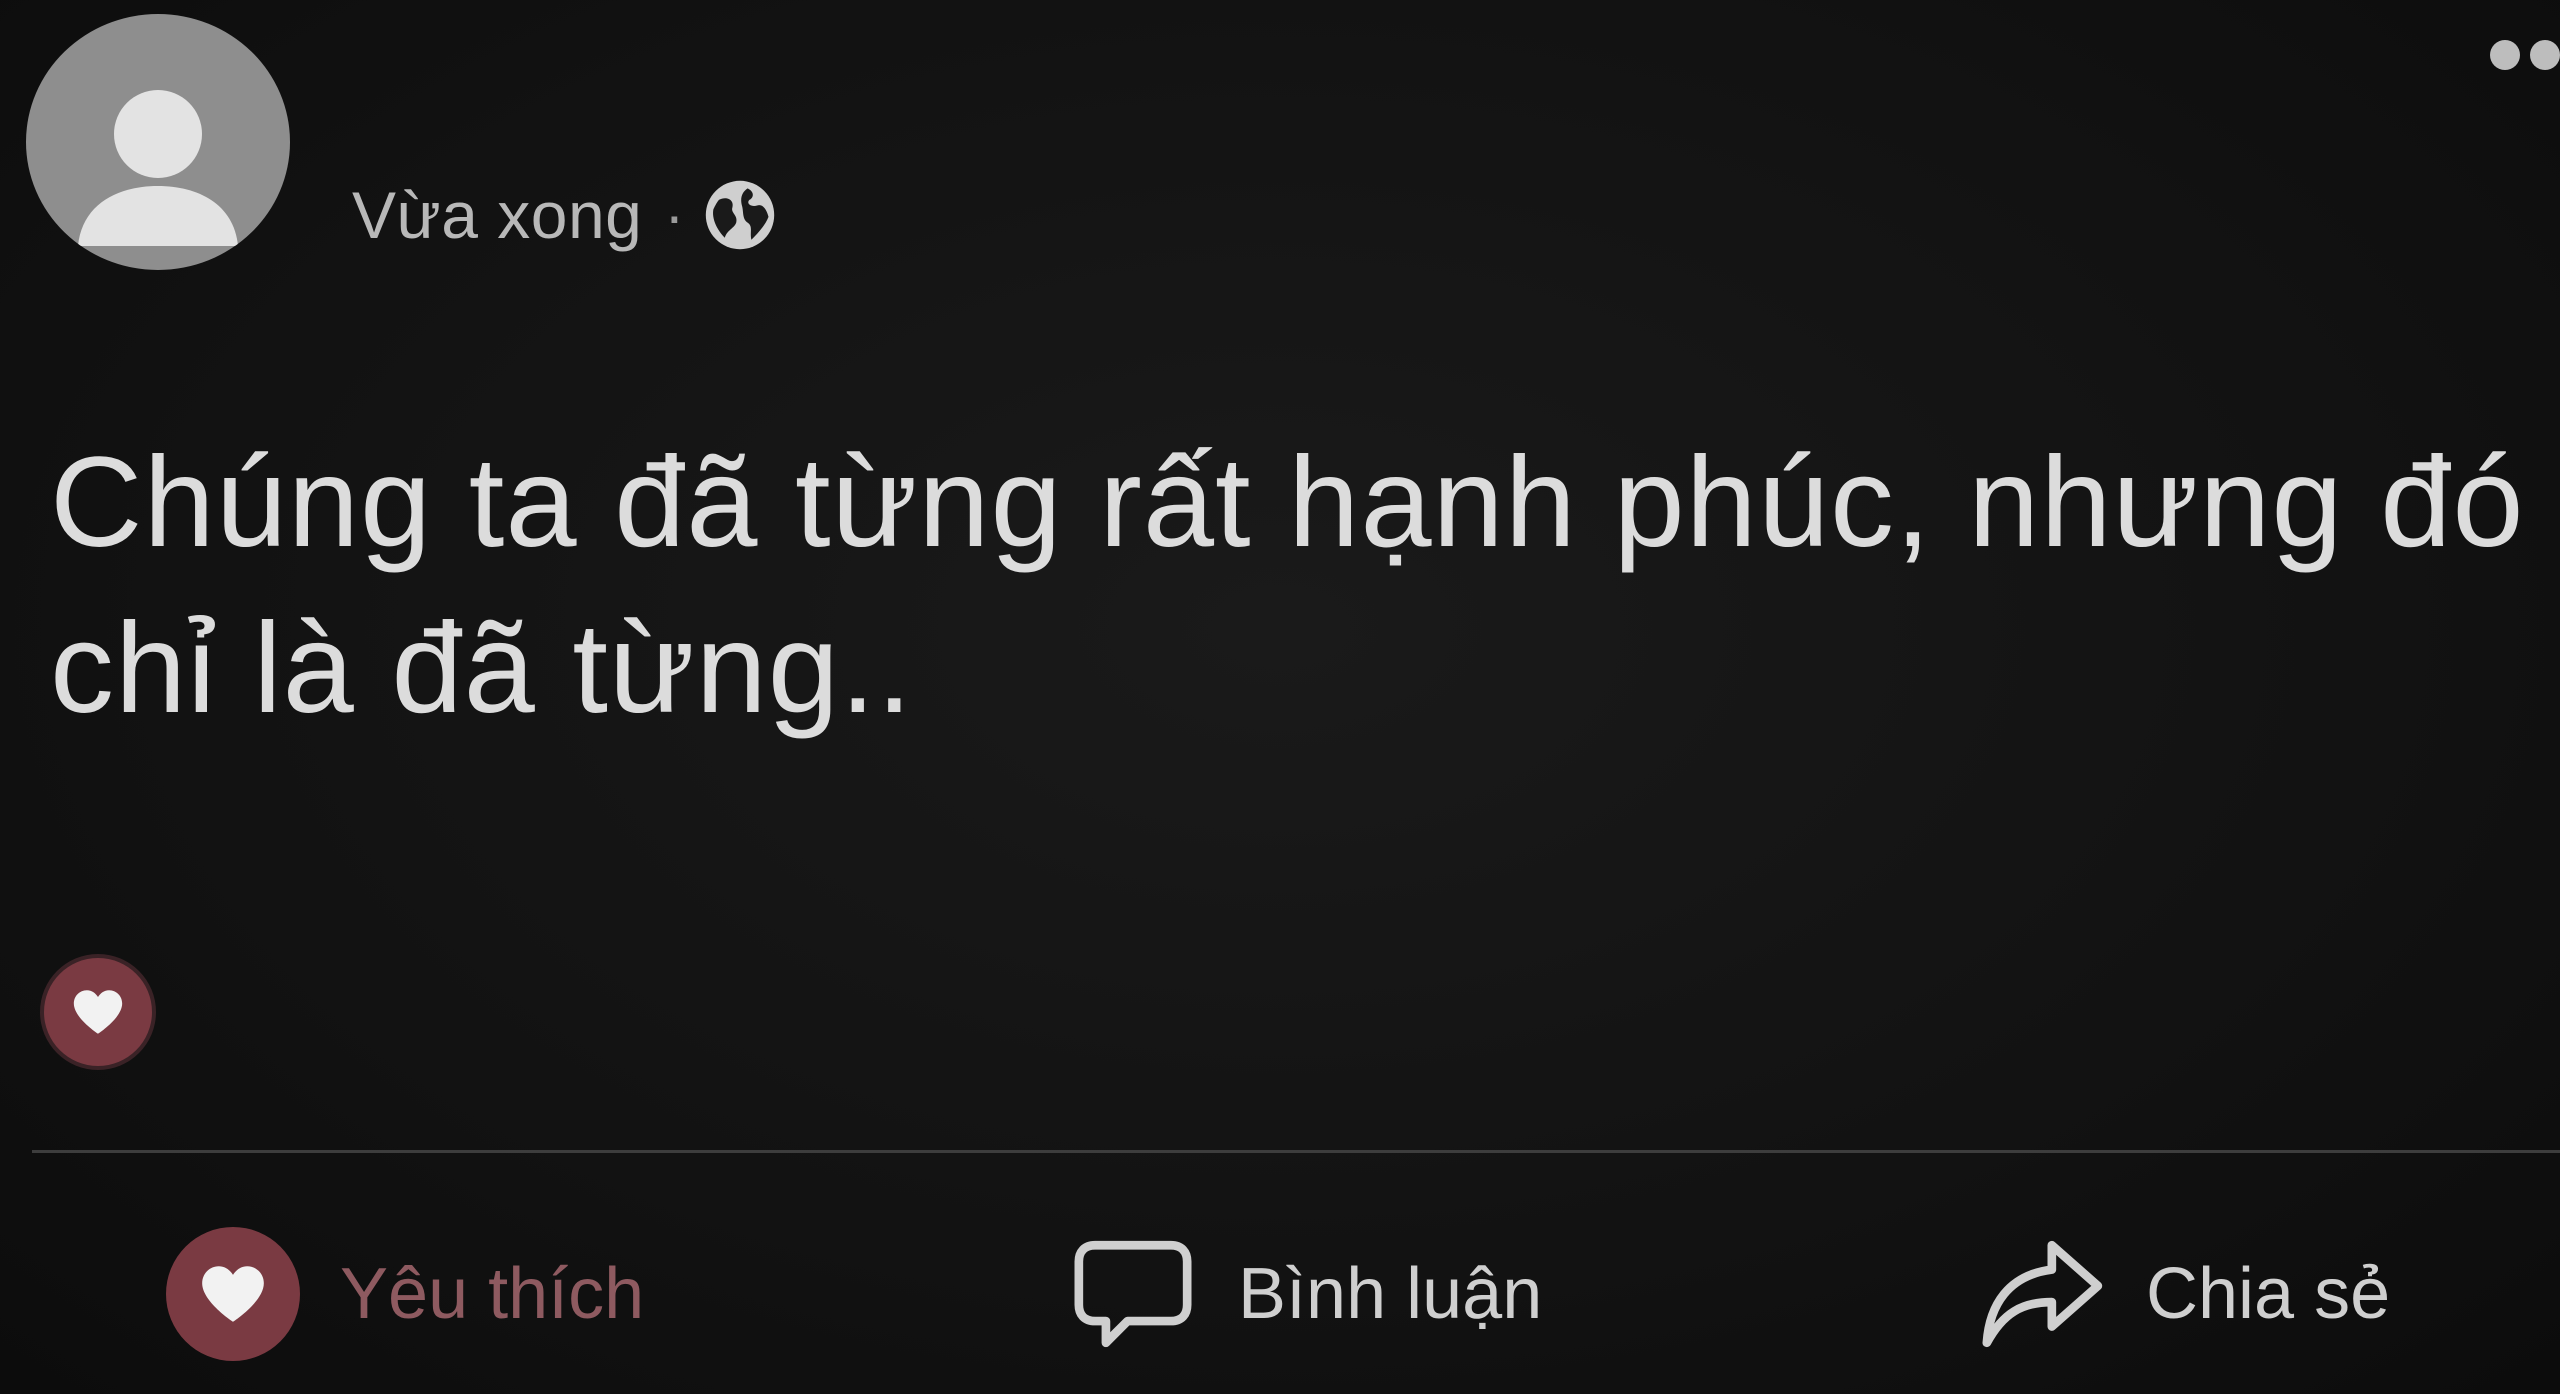  Describe the element at coordinates (2042, 1294) in the screenshot. I see `share-arrow-icon` at that location.